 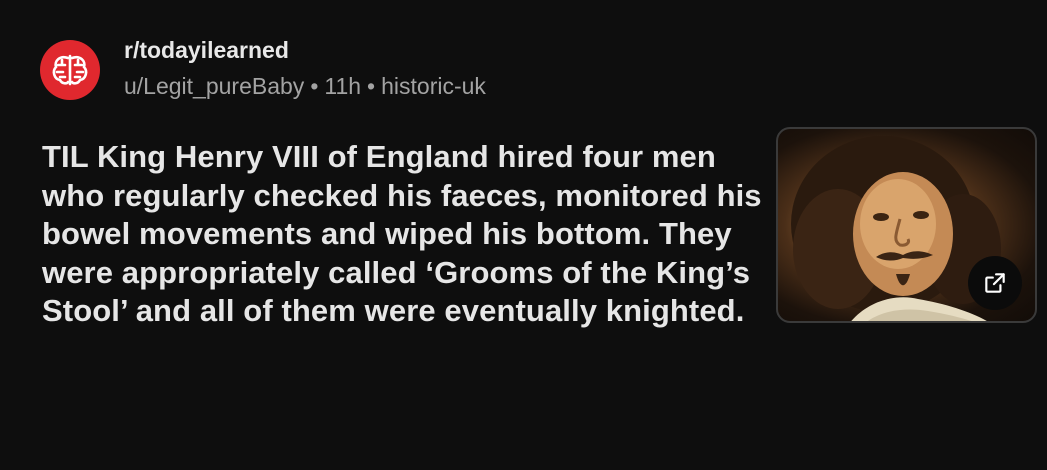 I want to click on open-link-button, so click(x=995, y=283).